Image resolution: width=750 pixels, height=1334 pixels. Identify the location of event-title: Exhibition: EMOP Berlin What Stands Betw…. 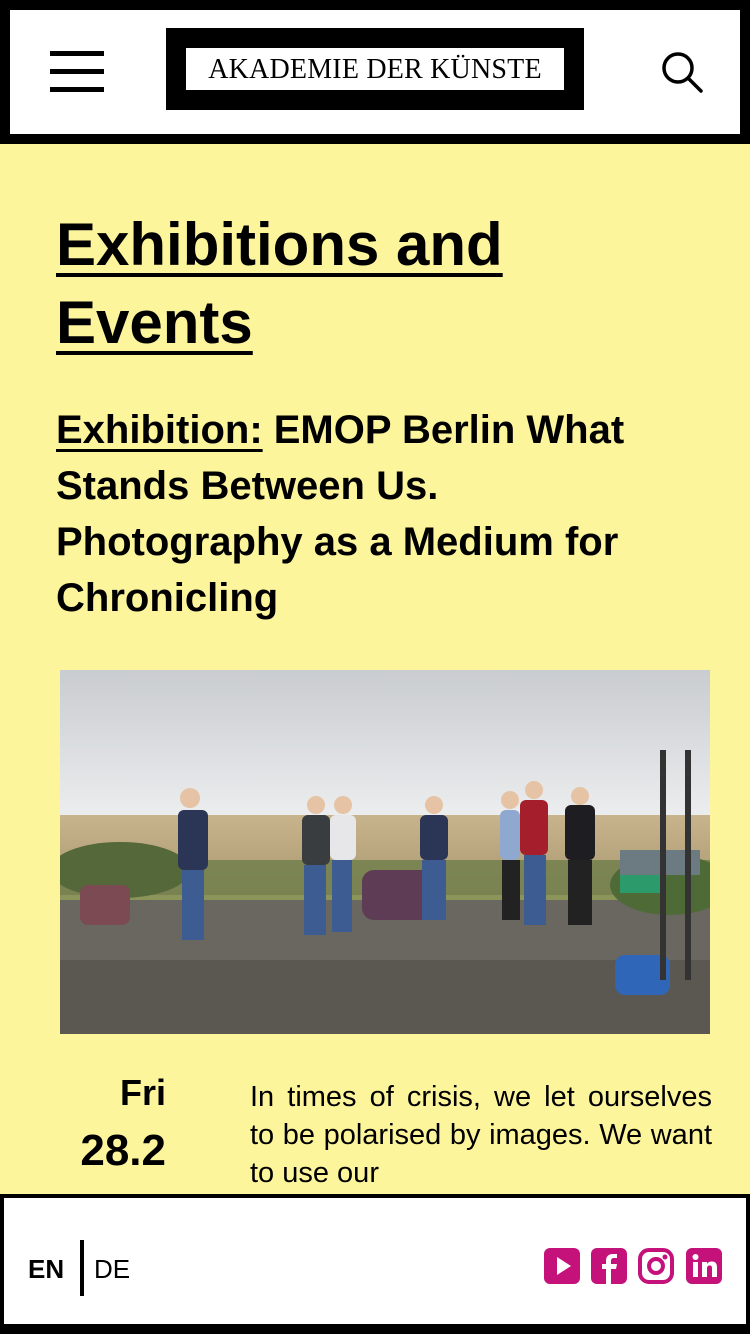
(376, 514).